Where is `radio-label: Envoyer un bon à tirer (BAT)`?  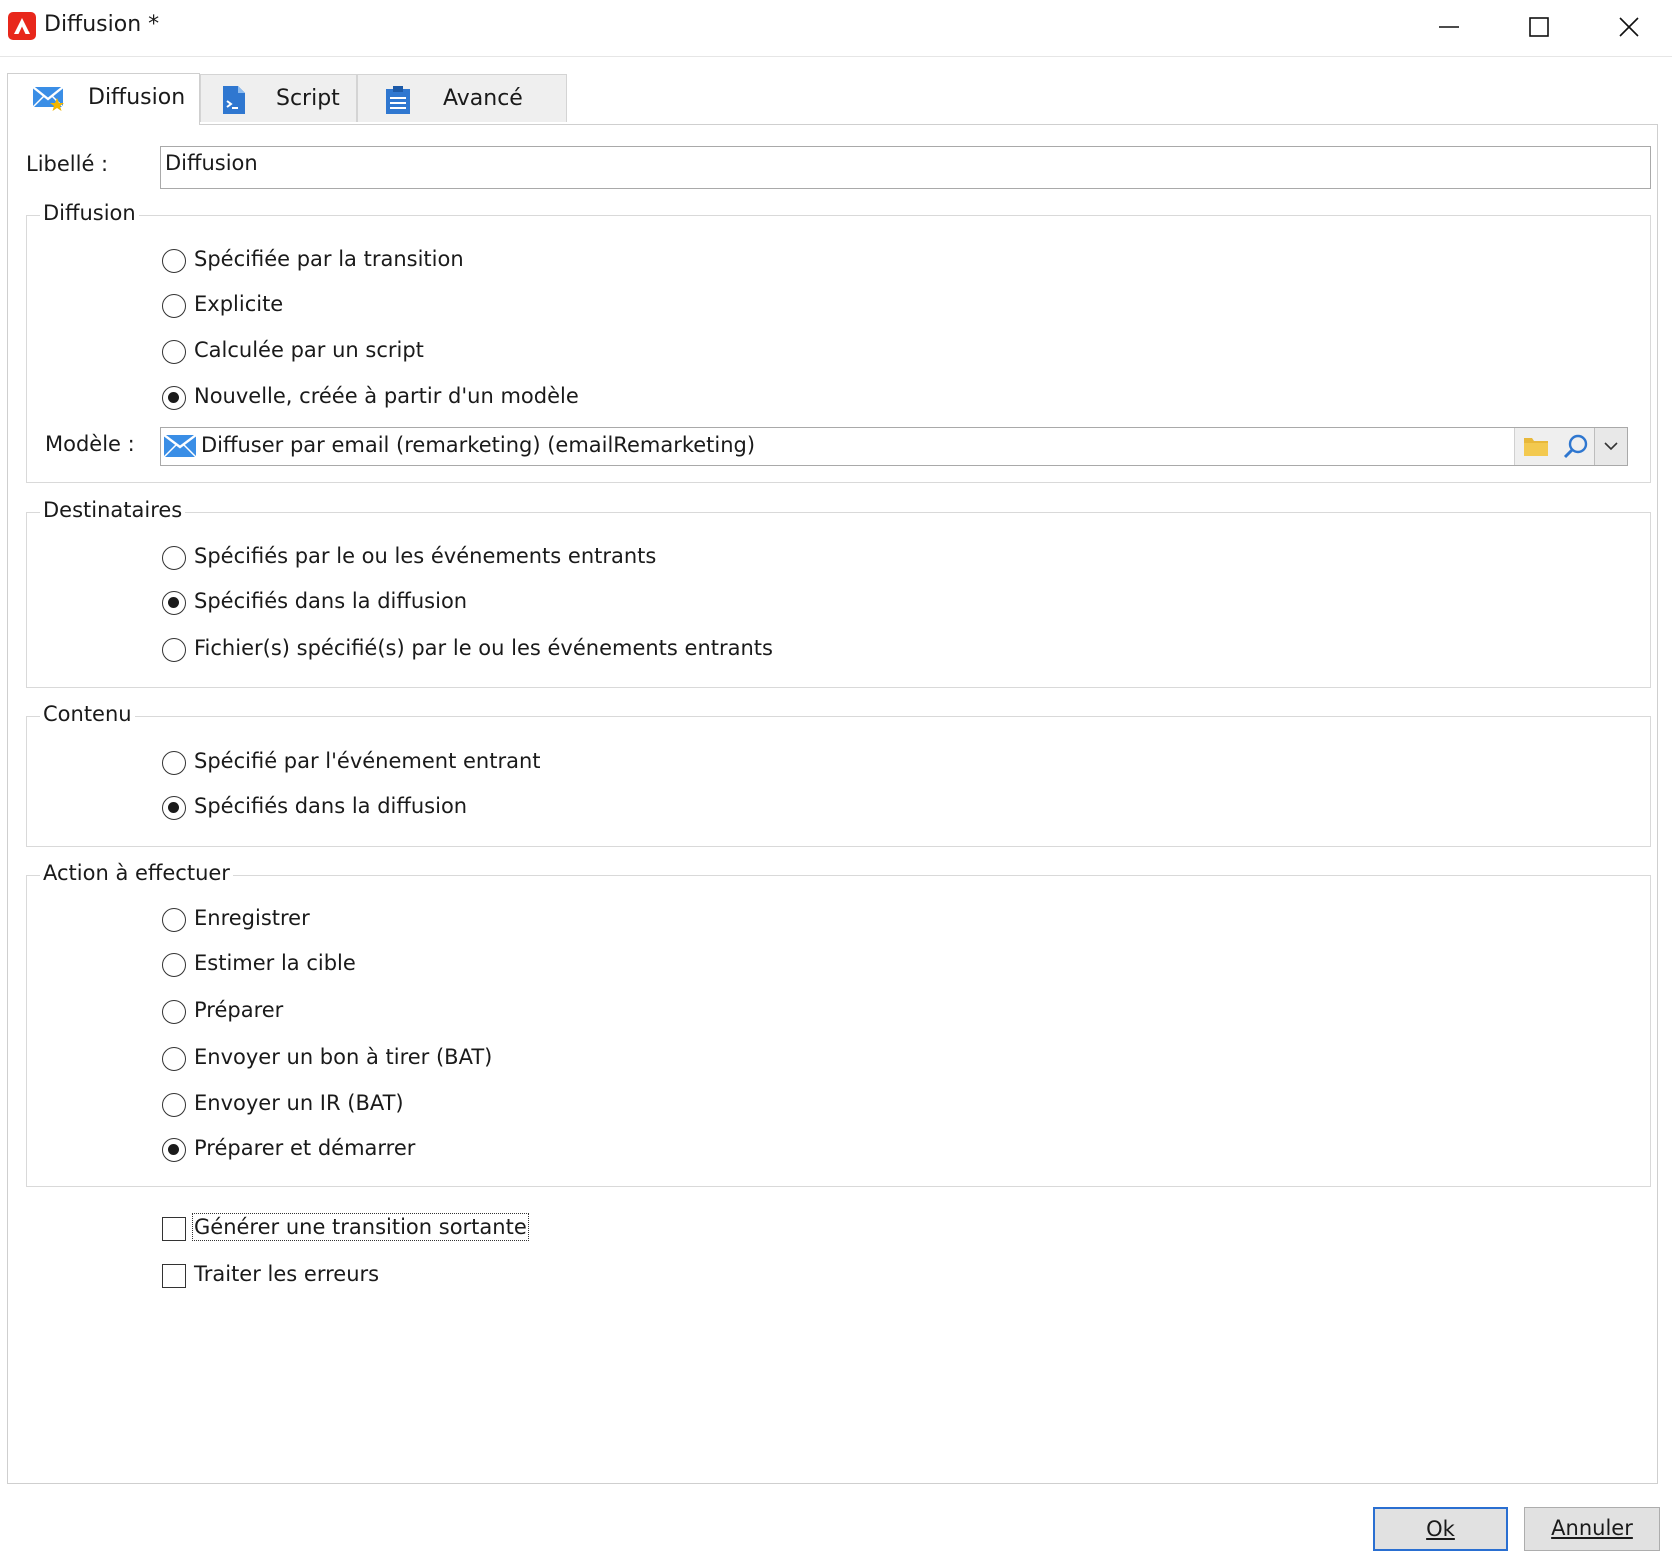
radio-label: Envoyer un bon à tirer (BAT) is located at coordinates (343, 1057).